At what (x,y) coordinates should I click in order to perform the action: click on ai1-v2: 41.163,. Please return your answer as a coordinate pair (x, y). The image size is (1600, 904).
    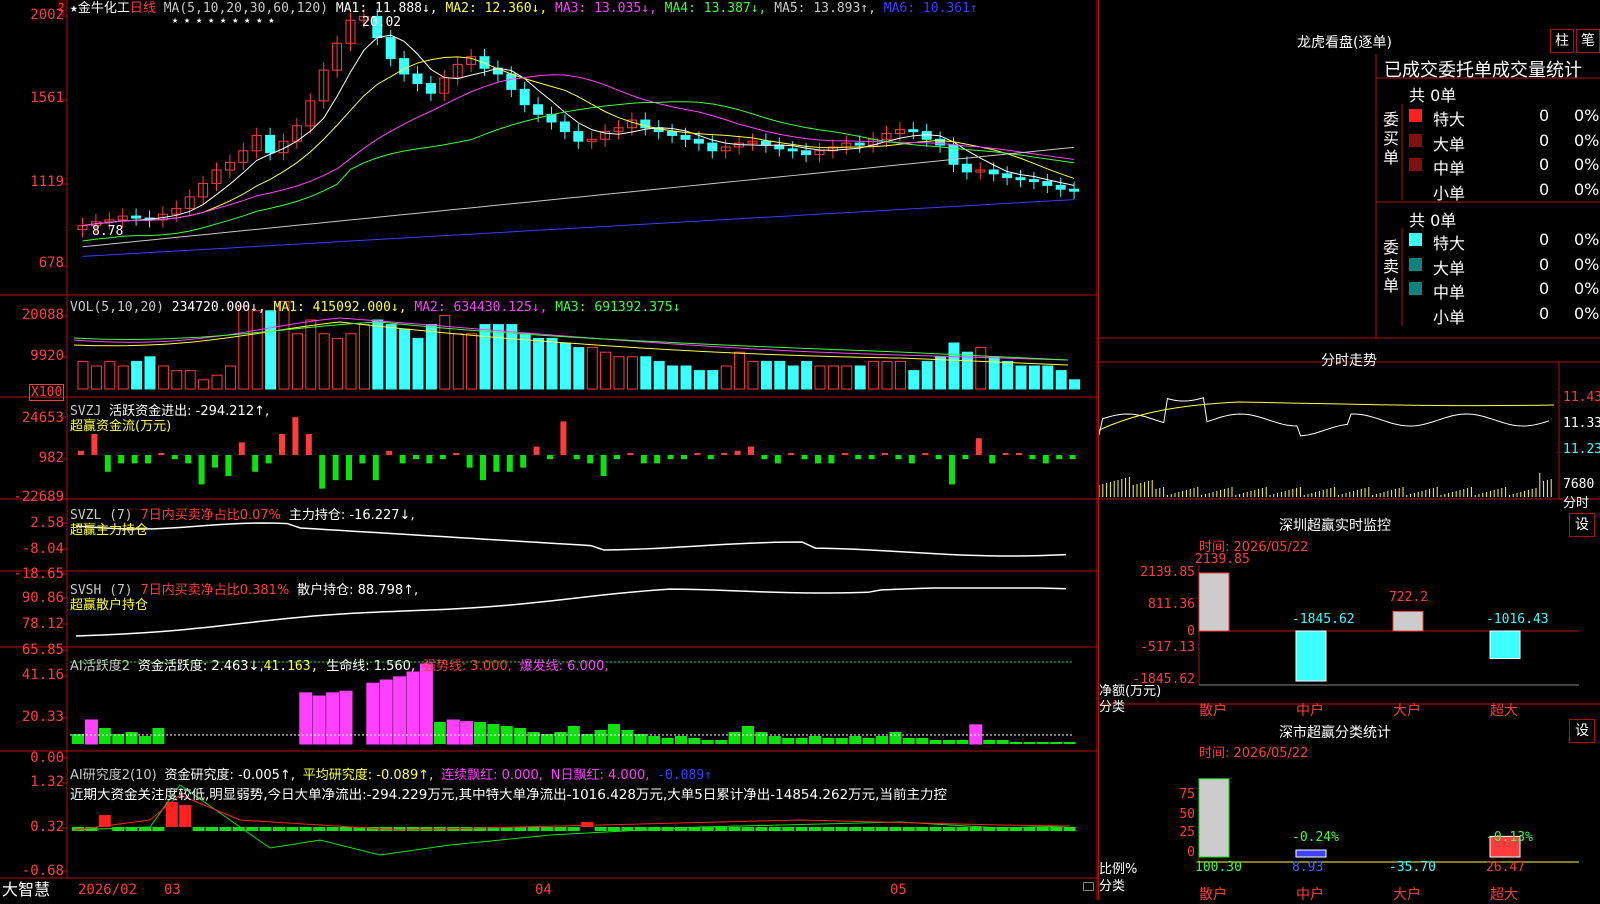
    Looking at the image, I should click on (291, 666).